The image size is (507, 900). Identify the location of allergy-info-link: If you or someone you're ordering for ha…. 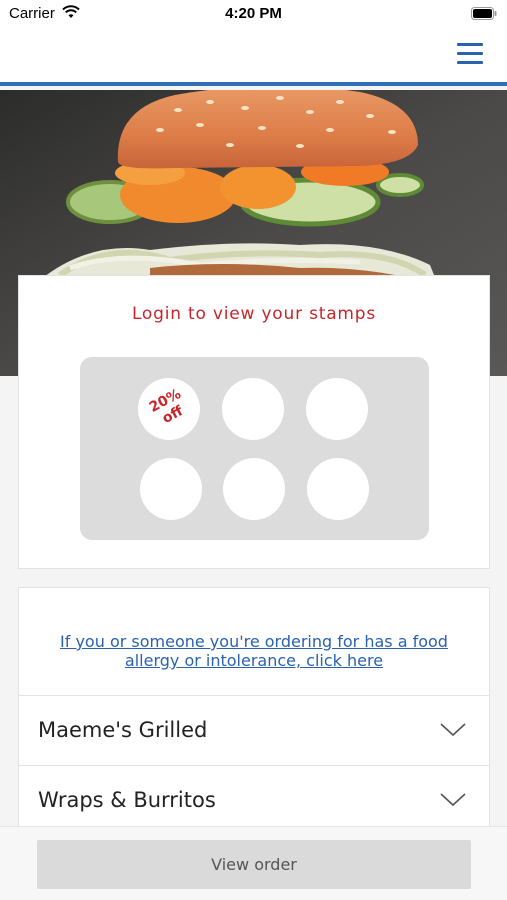
(254, 651).